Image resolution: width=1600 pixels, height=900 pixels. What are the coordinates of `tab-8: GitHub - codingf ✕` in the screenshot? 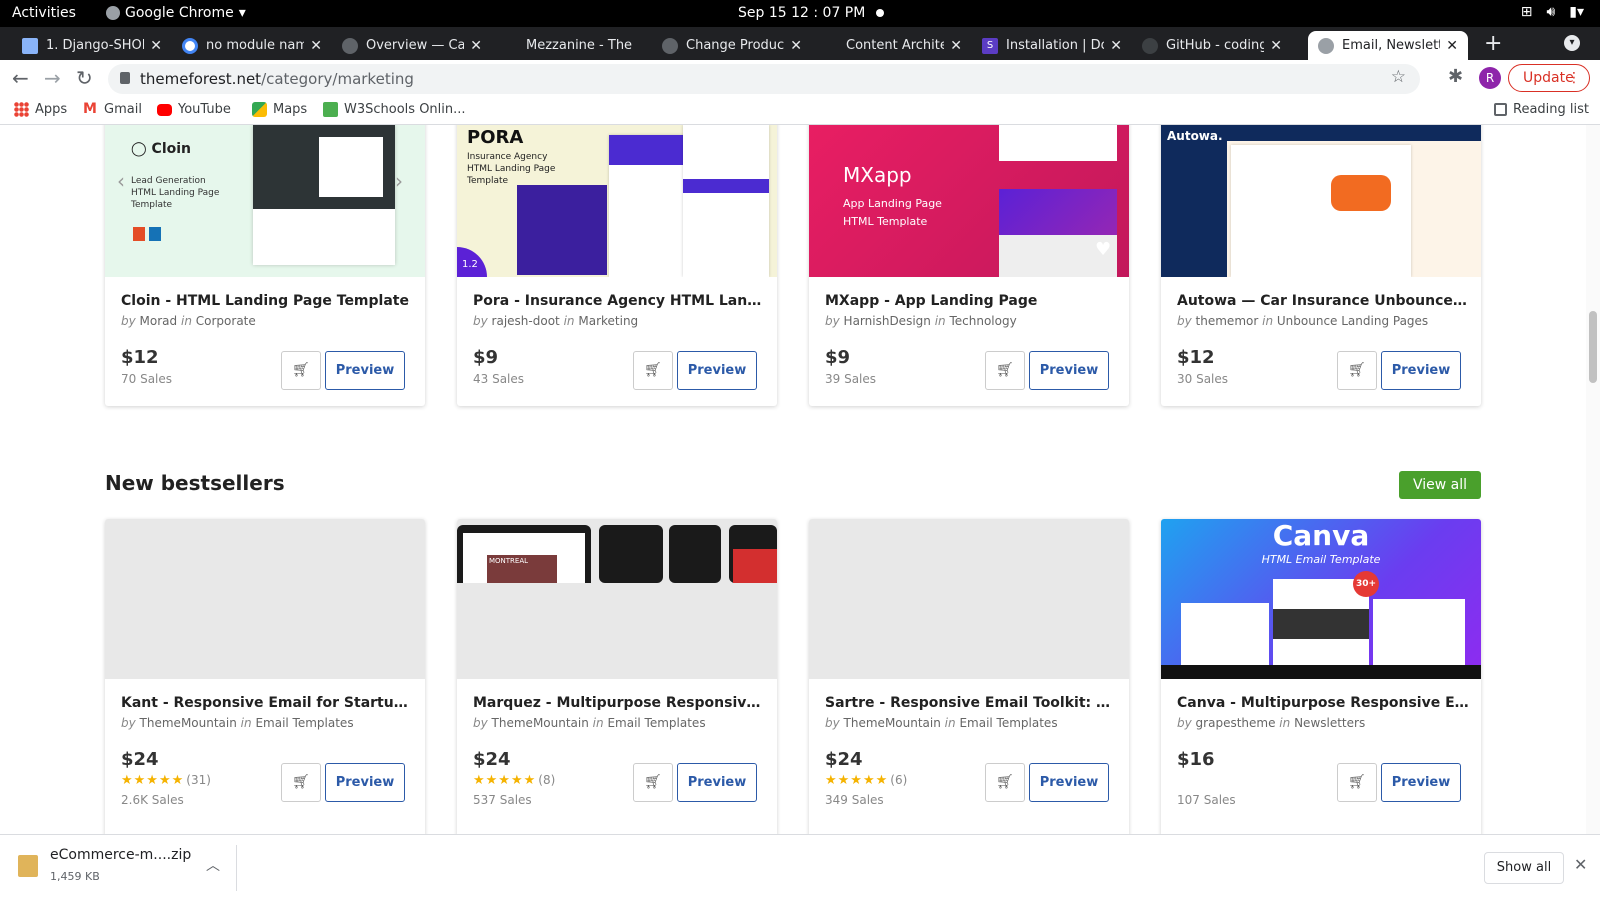 It's located at (1212, 45).